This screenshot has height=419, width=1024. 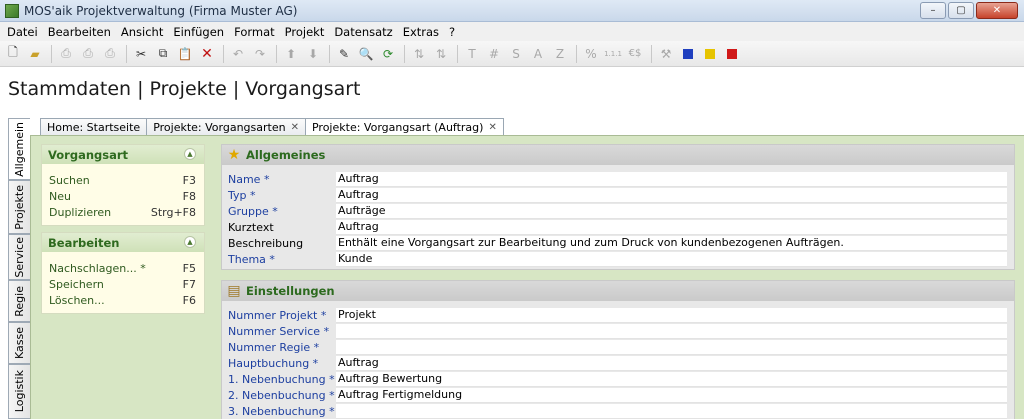 What do you see at coordinates (933, 10) in the screenshot?
I see `minimize-button: –` at bounding box center [933, 10].